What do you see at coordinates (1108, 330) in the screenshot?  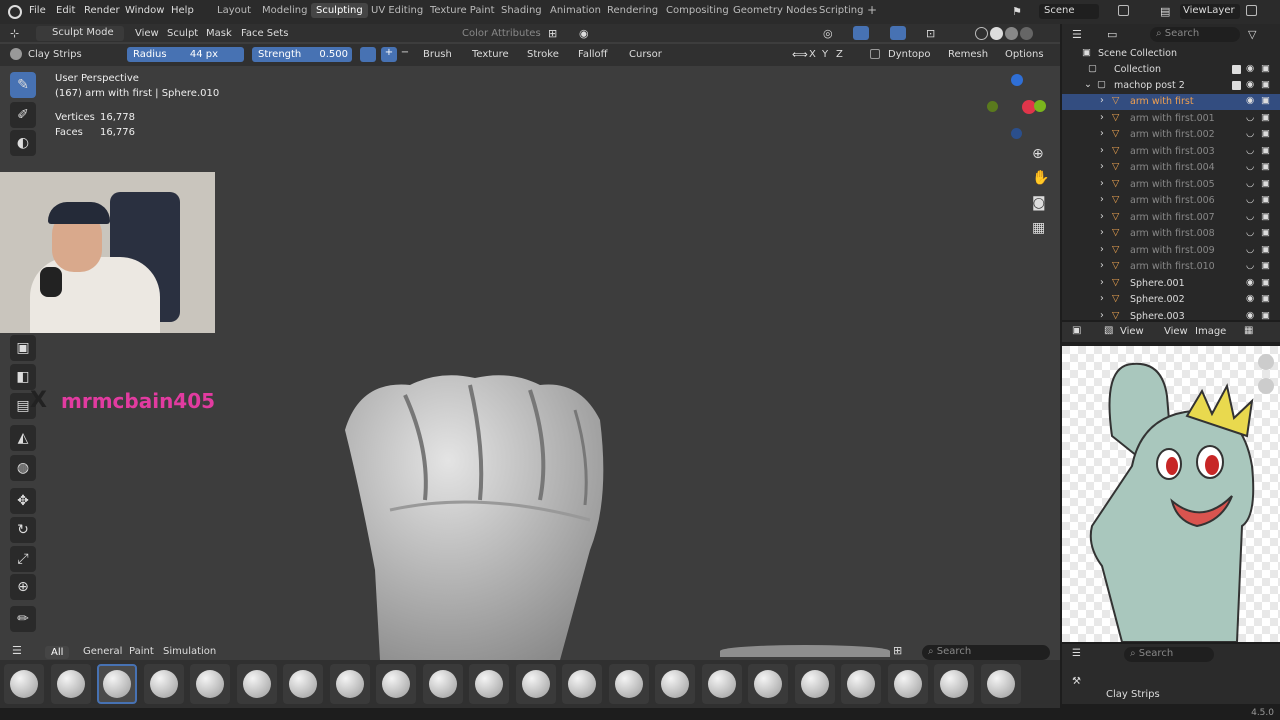 I see `view-mode-icon: ▧` at bounding box center [1108, 330].